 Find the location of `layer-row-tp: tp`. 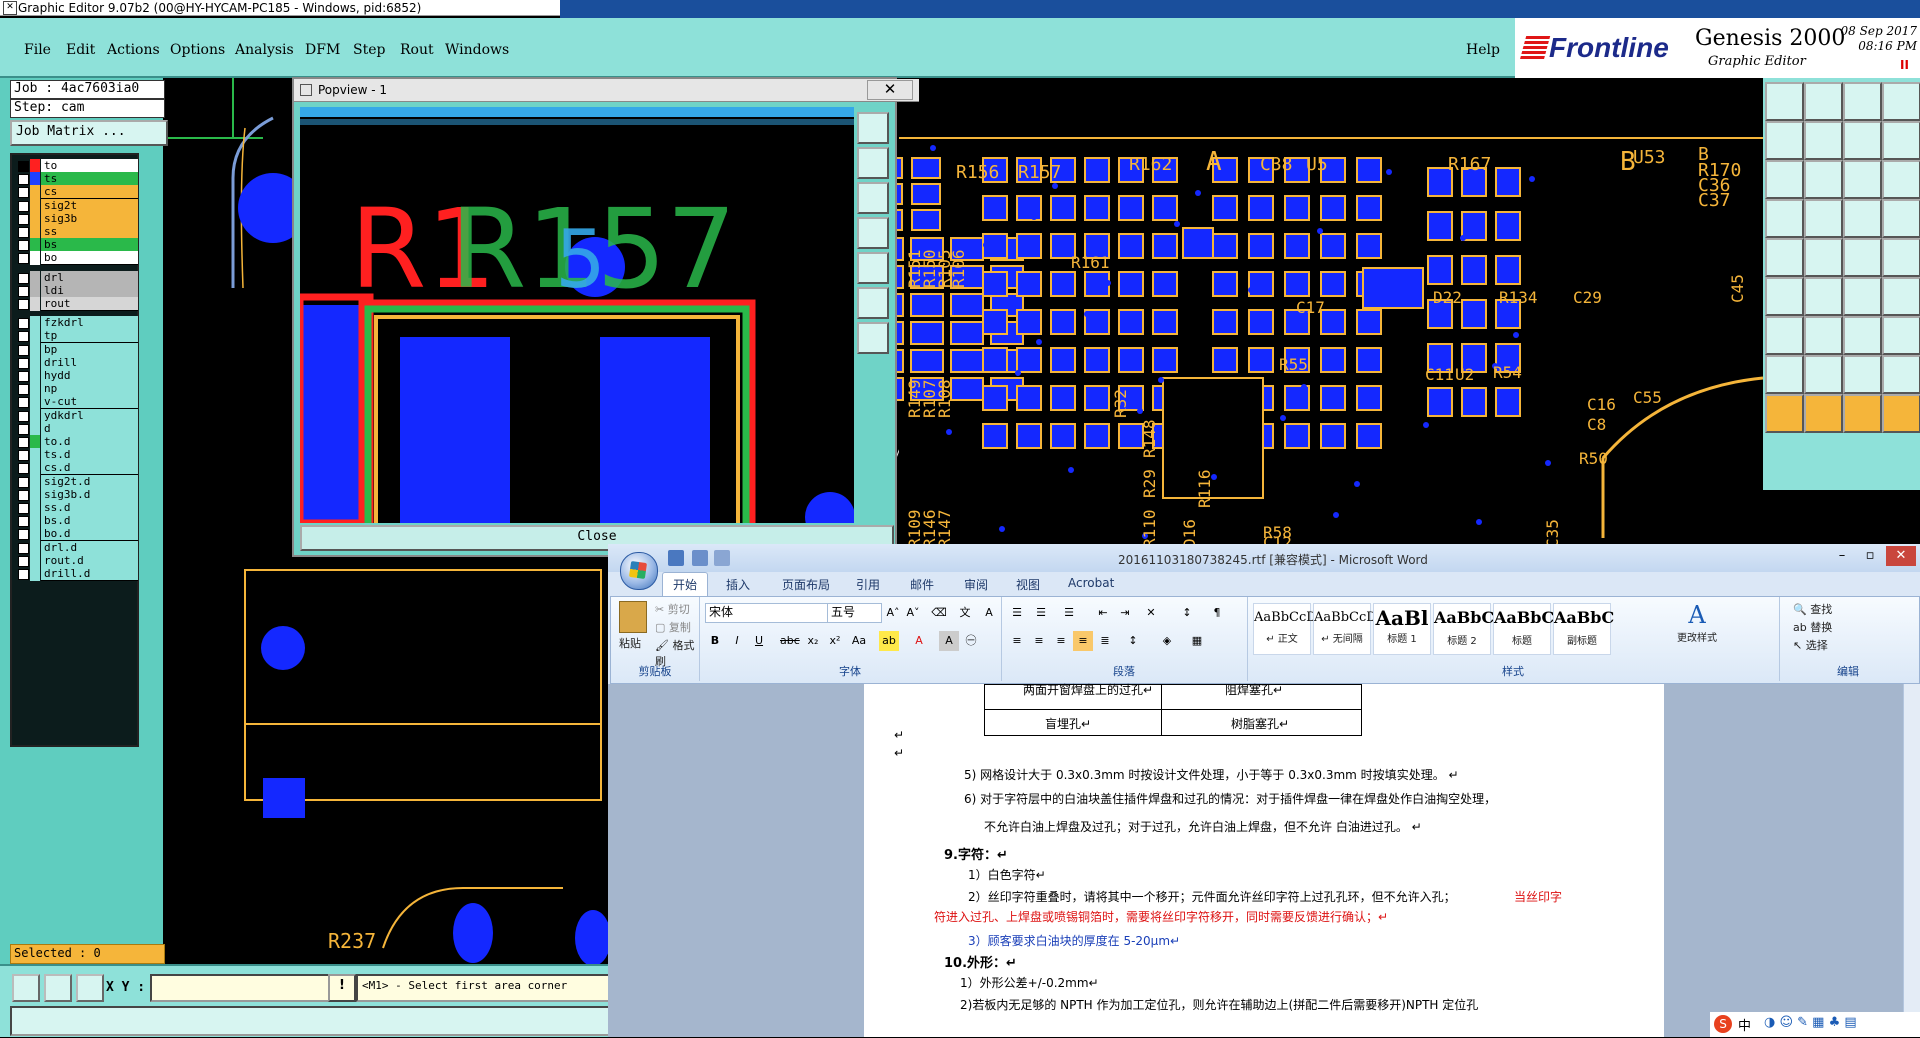

layer-row-tp: tp is located at coordinates (76, 336).